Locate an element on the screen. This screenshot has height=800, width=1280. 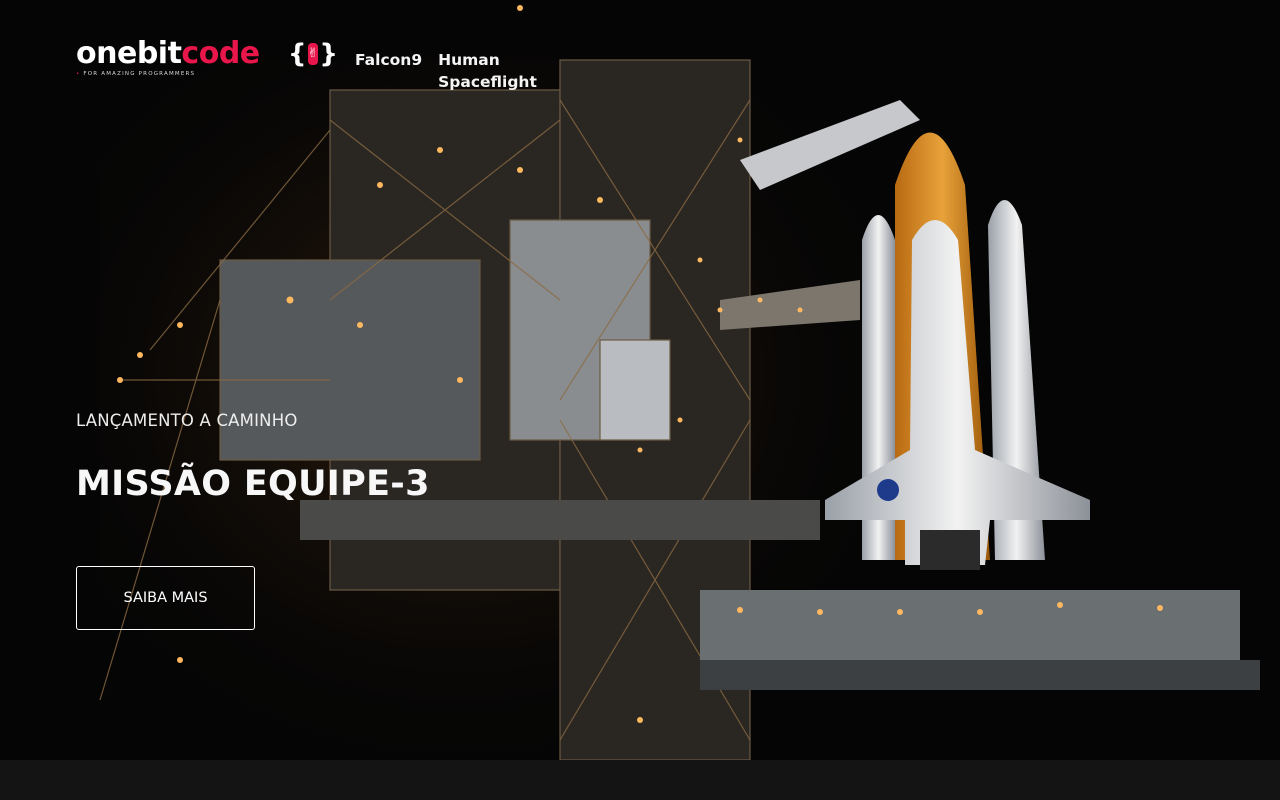
learn-more-button: SAIBA MAIS is located at coordinates (165, 598).